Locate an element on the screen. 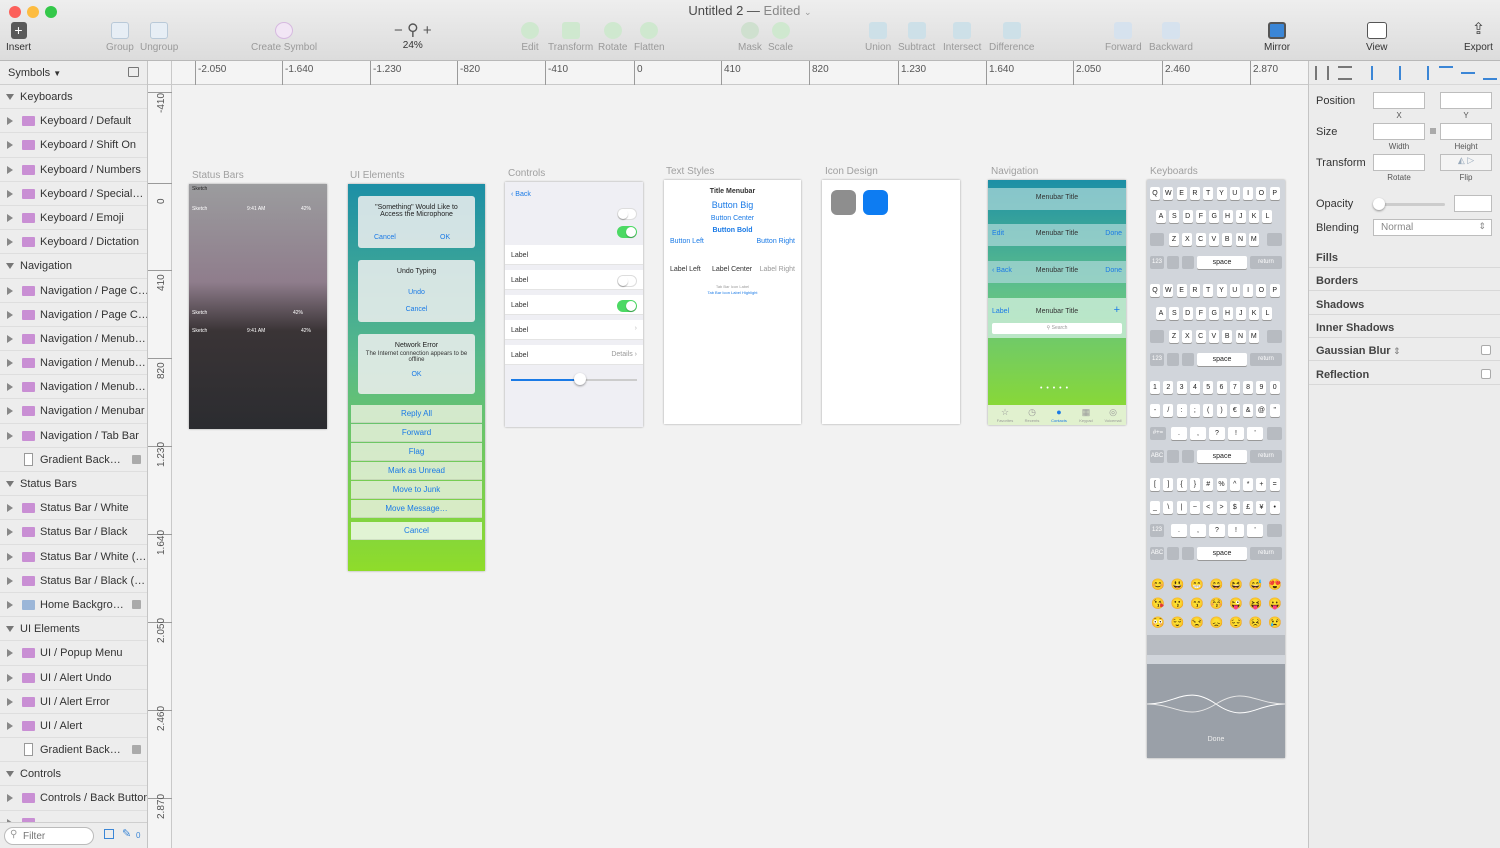 This screenshot has width=1500, height=848. keyboard-key: ; is located at coordinates (1194, 410).